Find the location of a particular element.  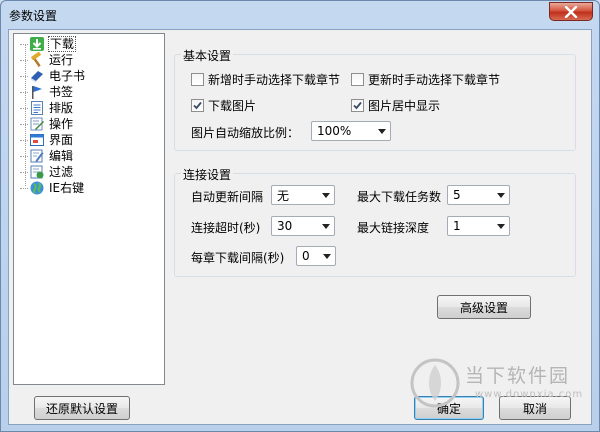

tree-label: 过滤 is located at coordinates (61, 172).